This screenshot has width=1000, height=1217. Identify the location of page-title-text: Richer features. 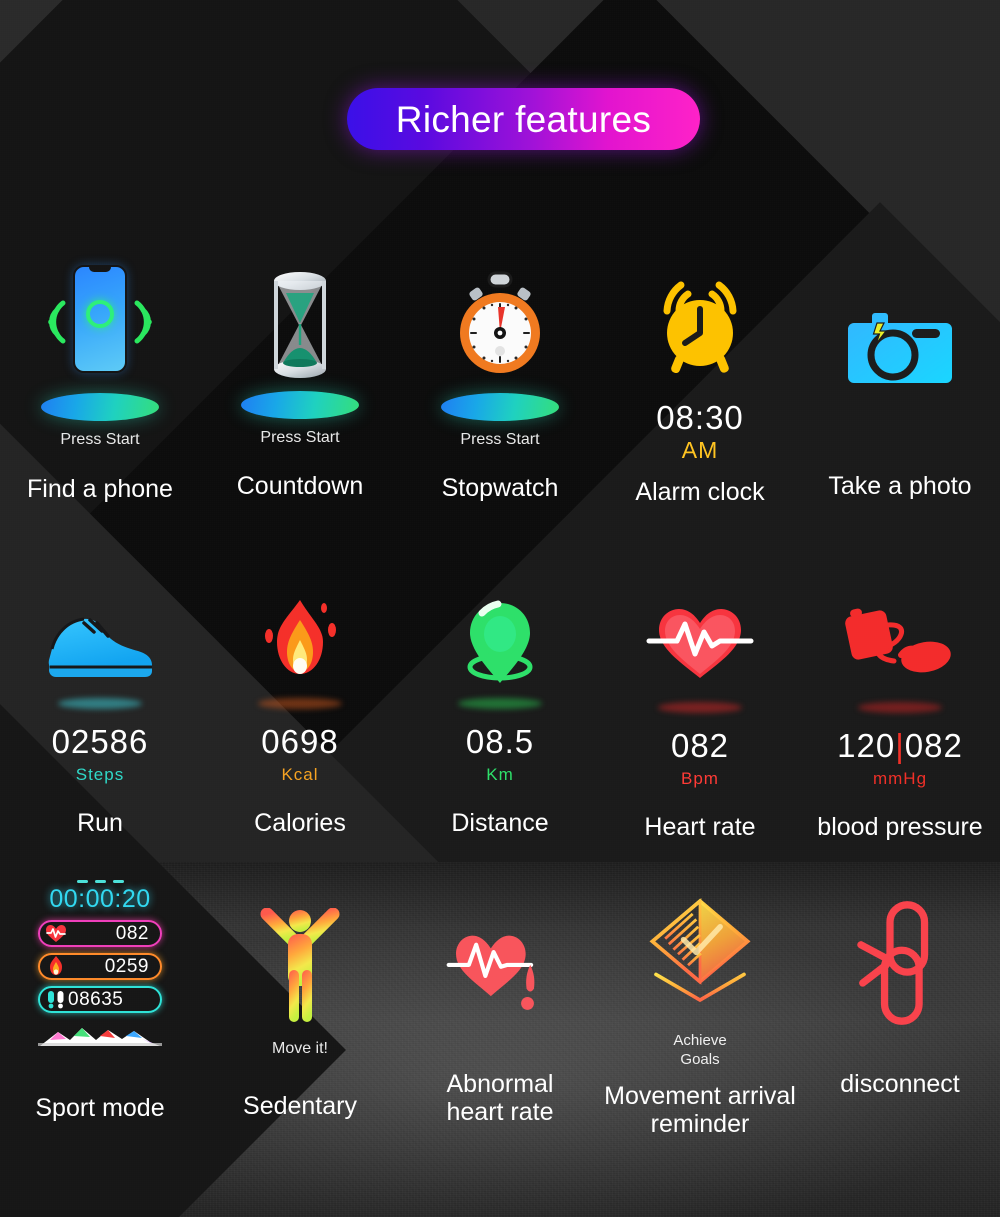
(523, 119).